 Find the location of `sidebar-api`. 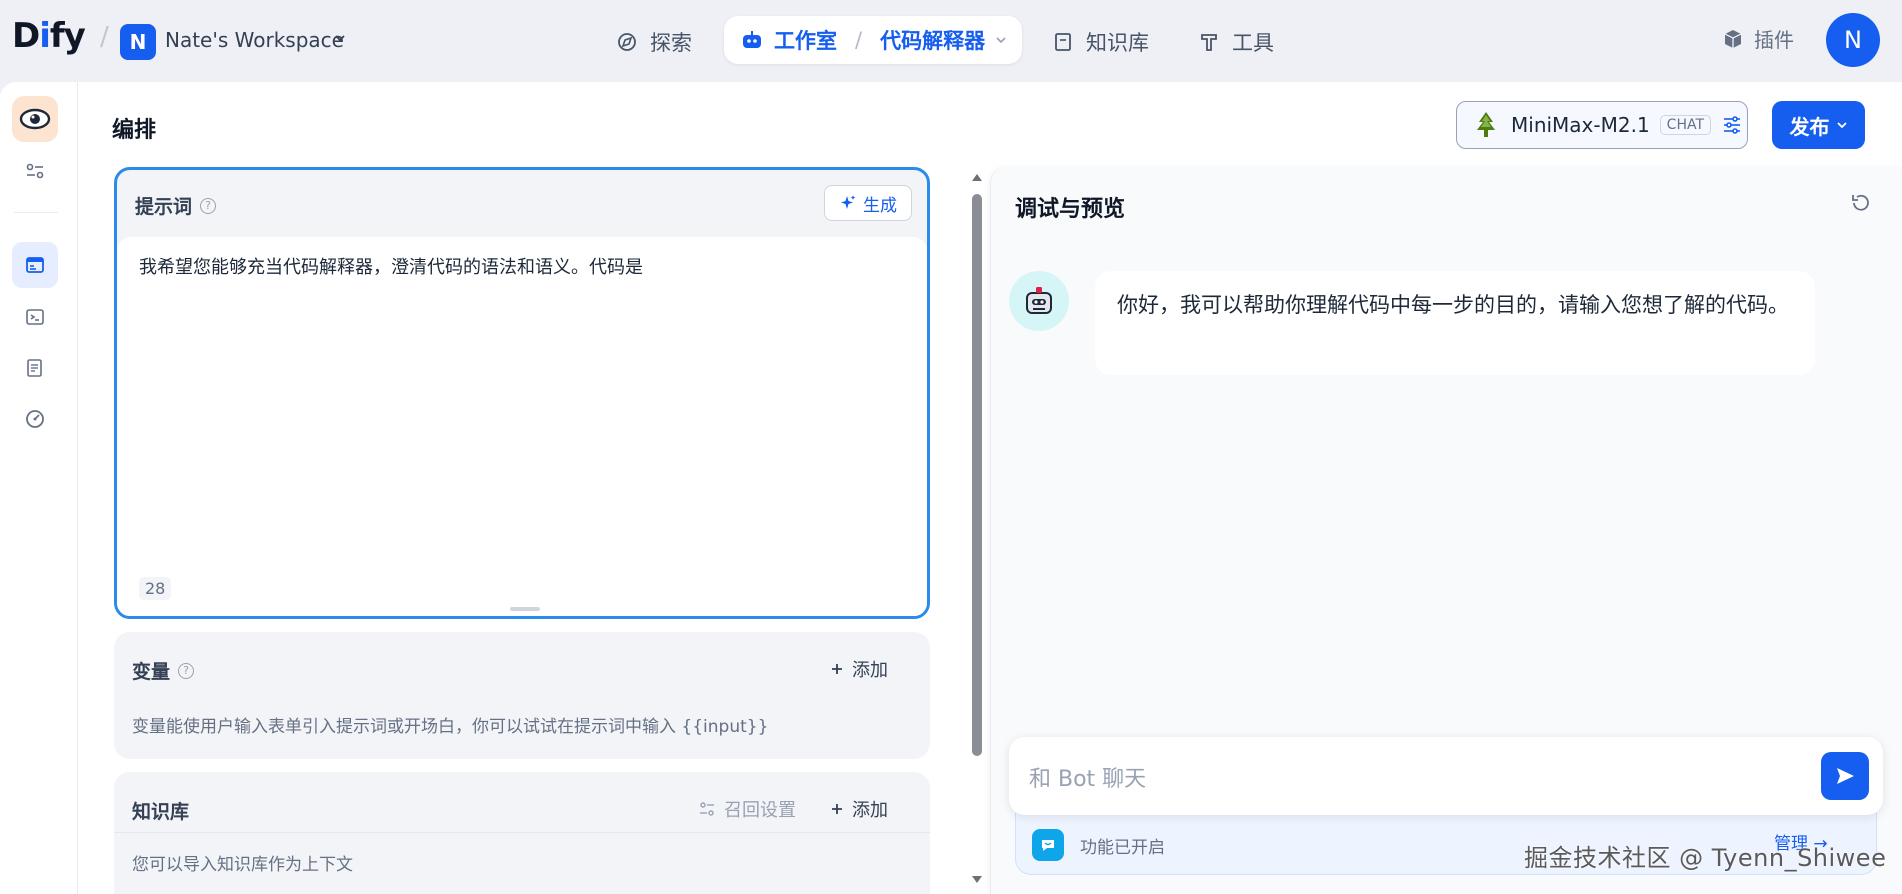

sidebar-api is located at coordinates (35, 317).